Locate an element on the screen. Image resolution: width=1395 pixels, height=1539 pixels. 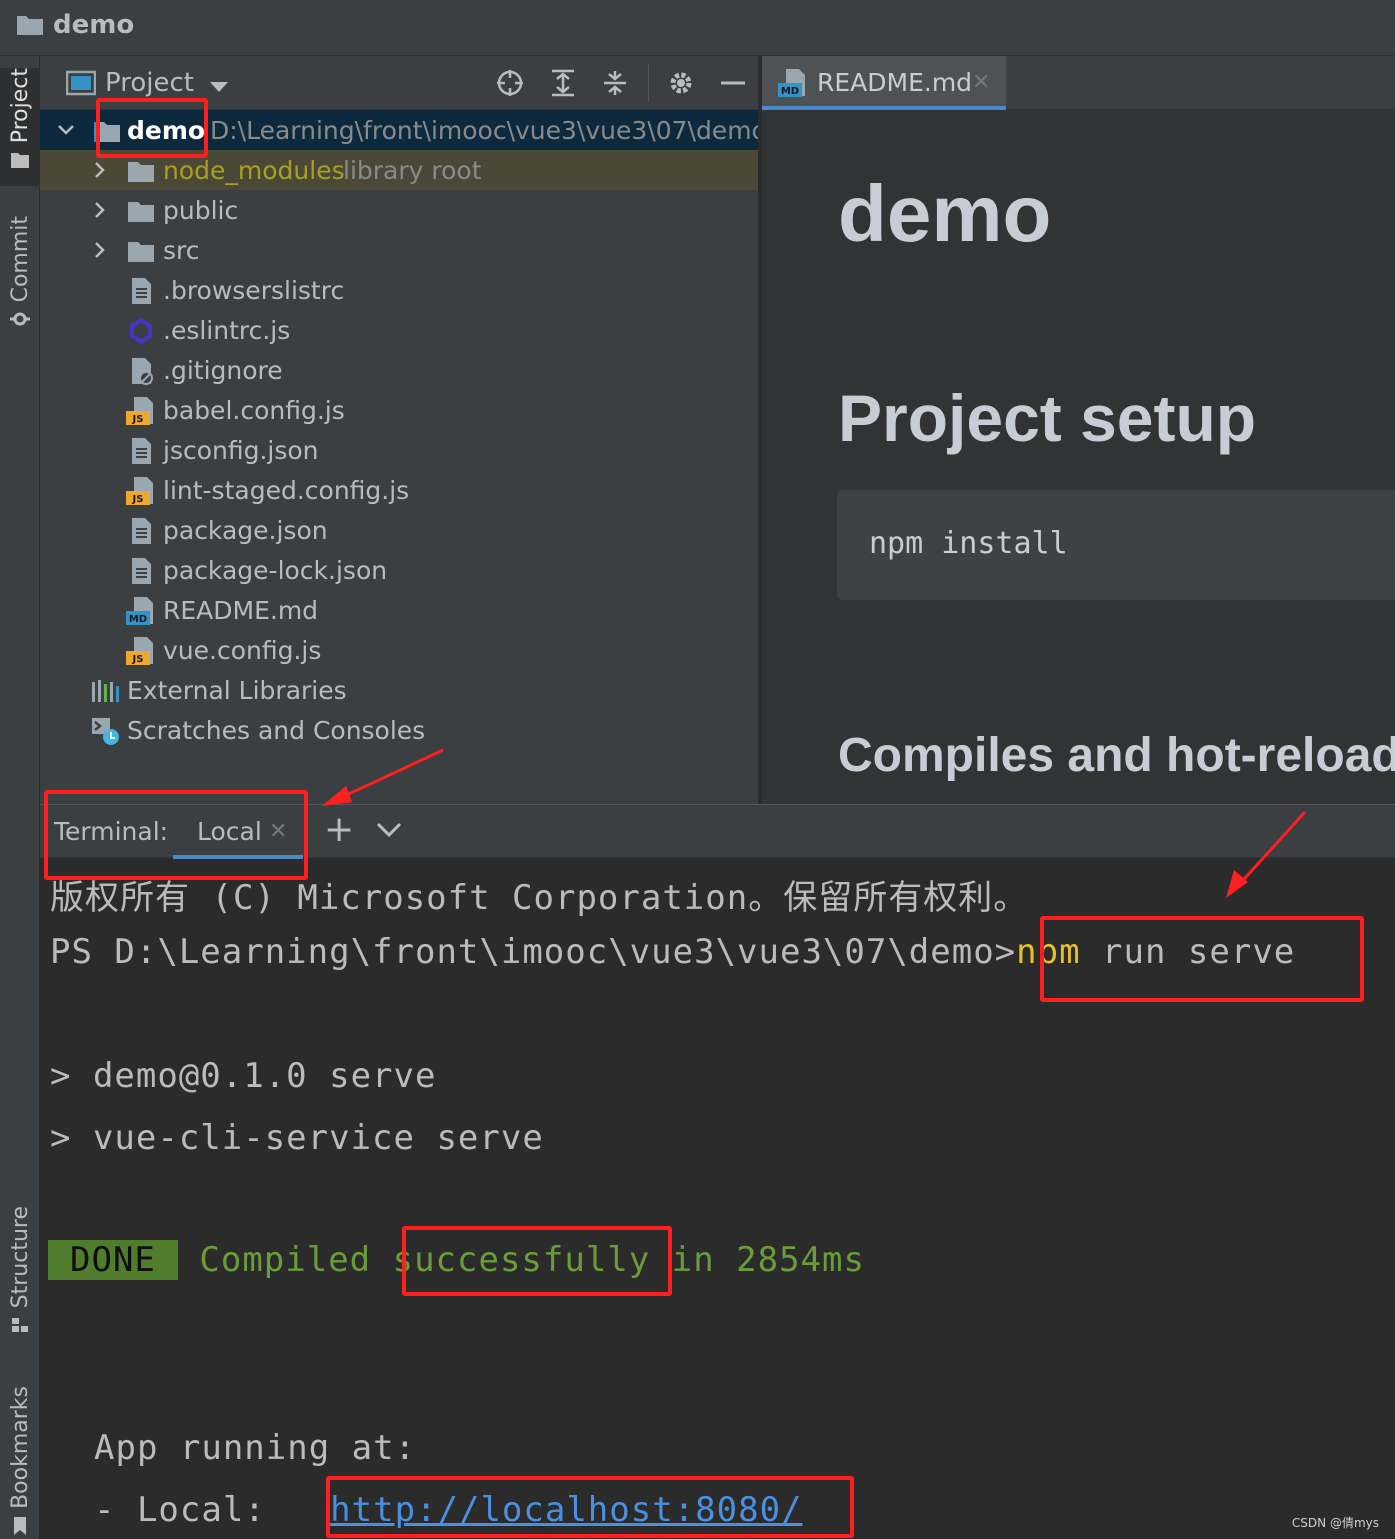
annotation-box-demo is located at coordinates (152, 128).